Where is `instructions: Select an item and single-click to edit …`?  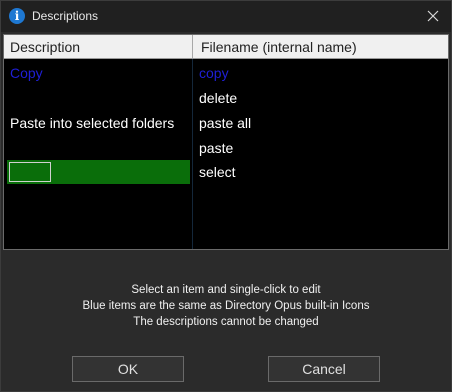 instructions: Select an item and single-click to edit … is located at coordinates (226, 306).